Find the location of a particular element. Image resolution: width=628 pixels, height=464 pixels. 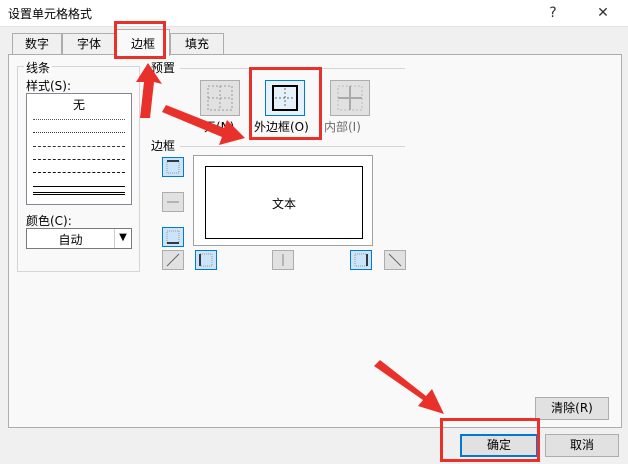

preset-inside-button is located at coordinates (350, 98).